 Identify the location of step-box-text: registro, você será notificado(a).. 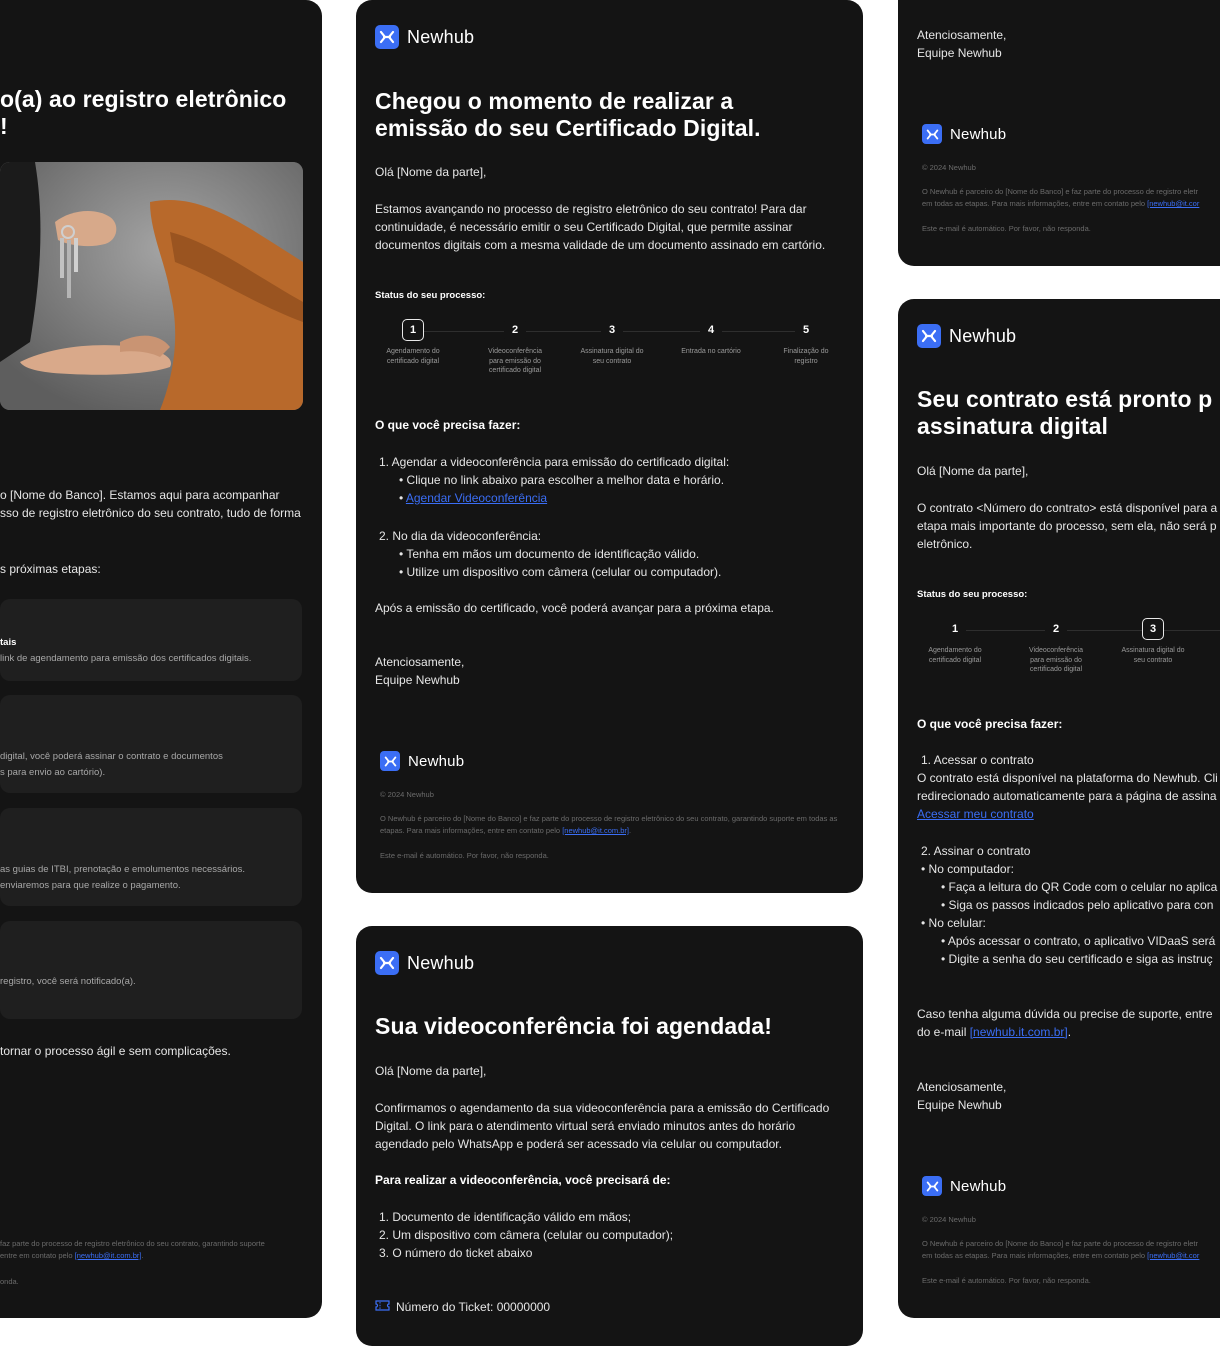
(68, 981).